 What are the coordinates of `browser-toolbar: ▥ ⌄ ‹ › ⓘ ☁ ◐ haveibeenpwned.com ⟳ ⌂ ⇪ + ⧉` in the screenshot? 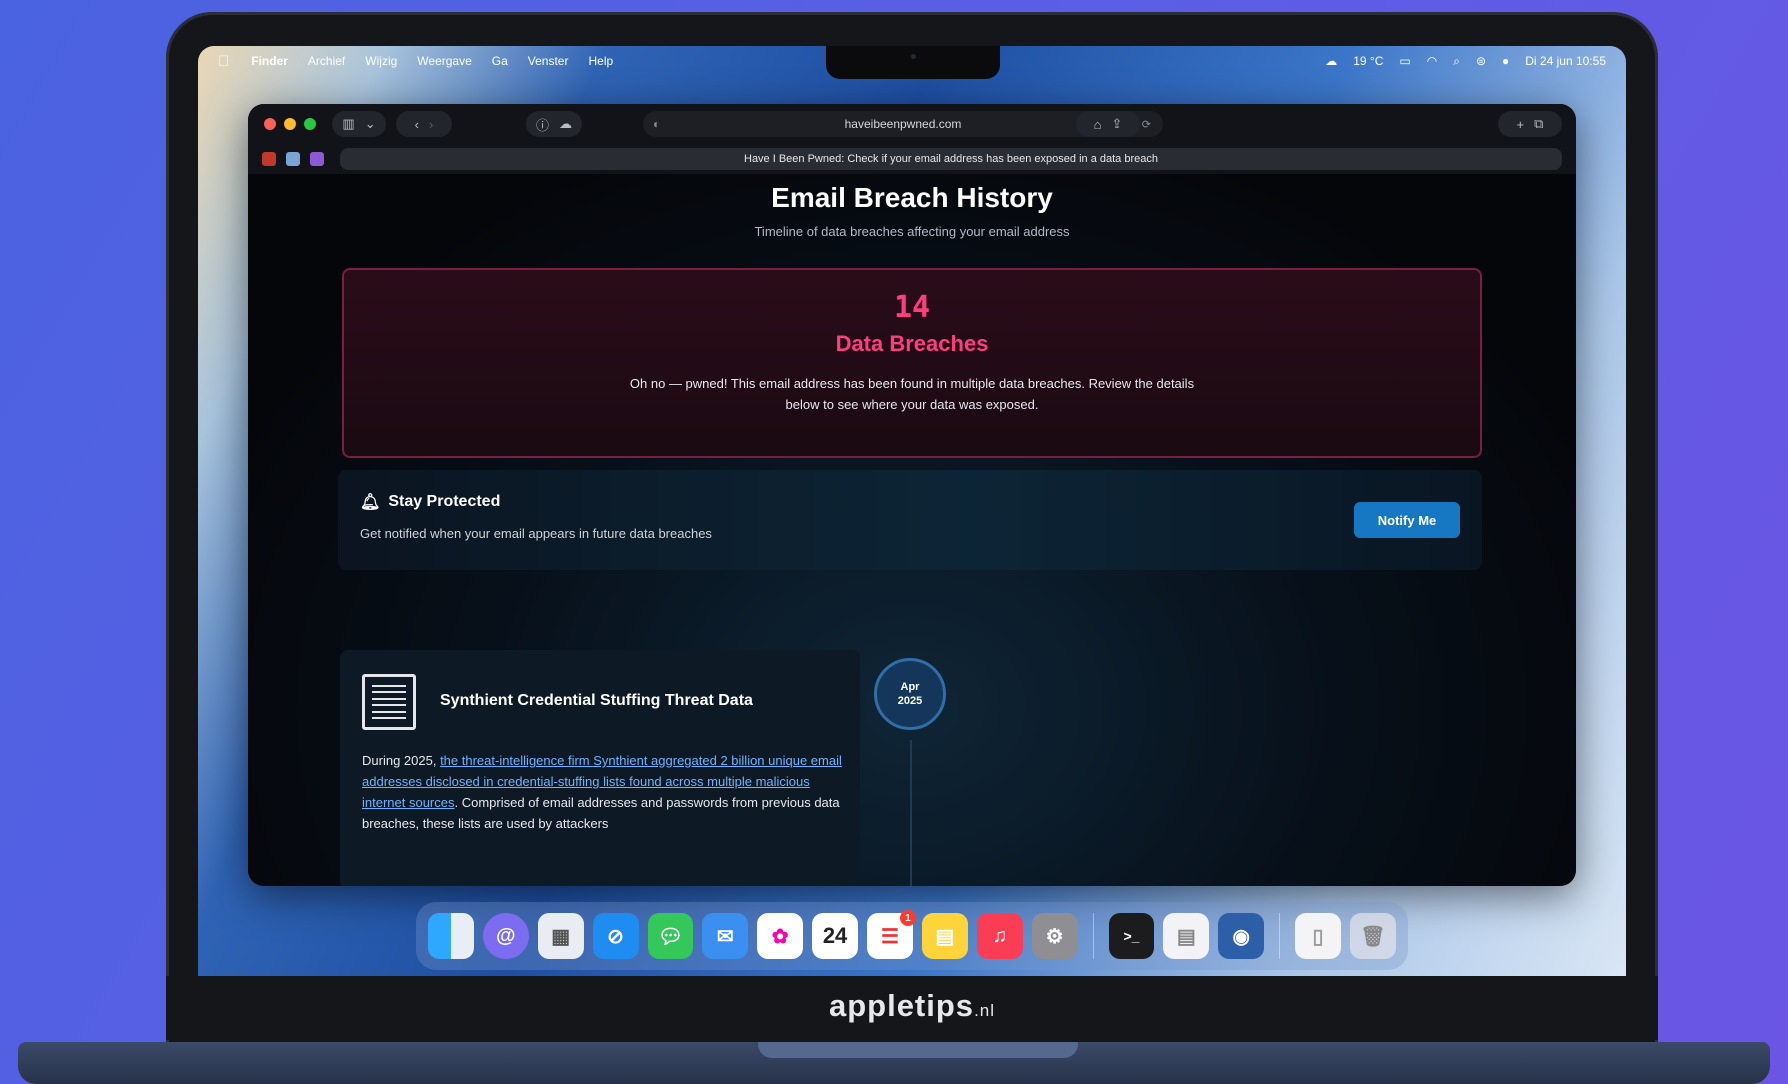 It's located at (912, 124).